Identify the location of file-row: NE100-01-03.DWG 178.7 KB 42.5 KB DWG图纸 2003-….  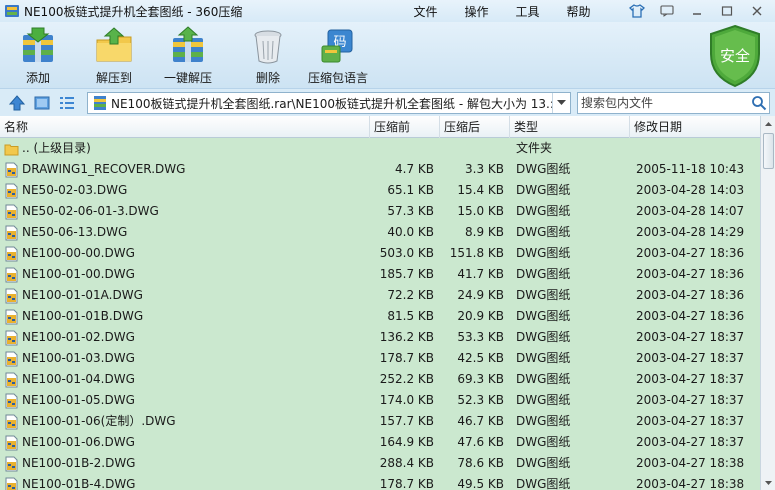
(380, 358).